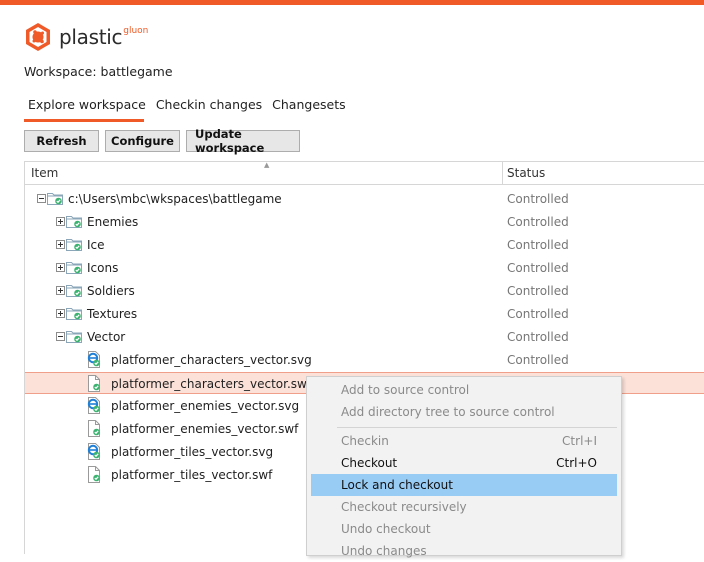 The height and width of the screenshot is (562, 704). Describe the element at coordinates (243, 141) in the screenshot. I see `update-workspace-button: Update workspace` at that location.